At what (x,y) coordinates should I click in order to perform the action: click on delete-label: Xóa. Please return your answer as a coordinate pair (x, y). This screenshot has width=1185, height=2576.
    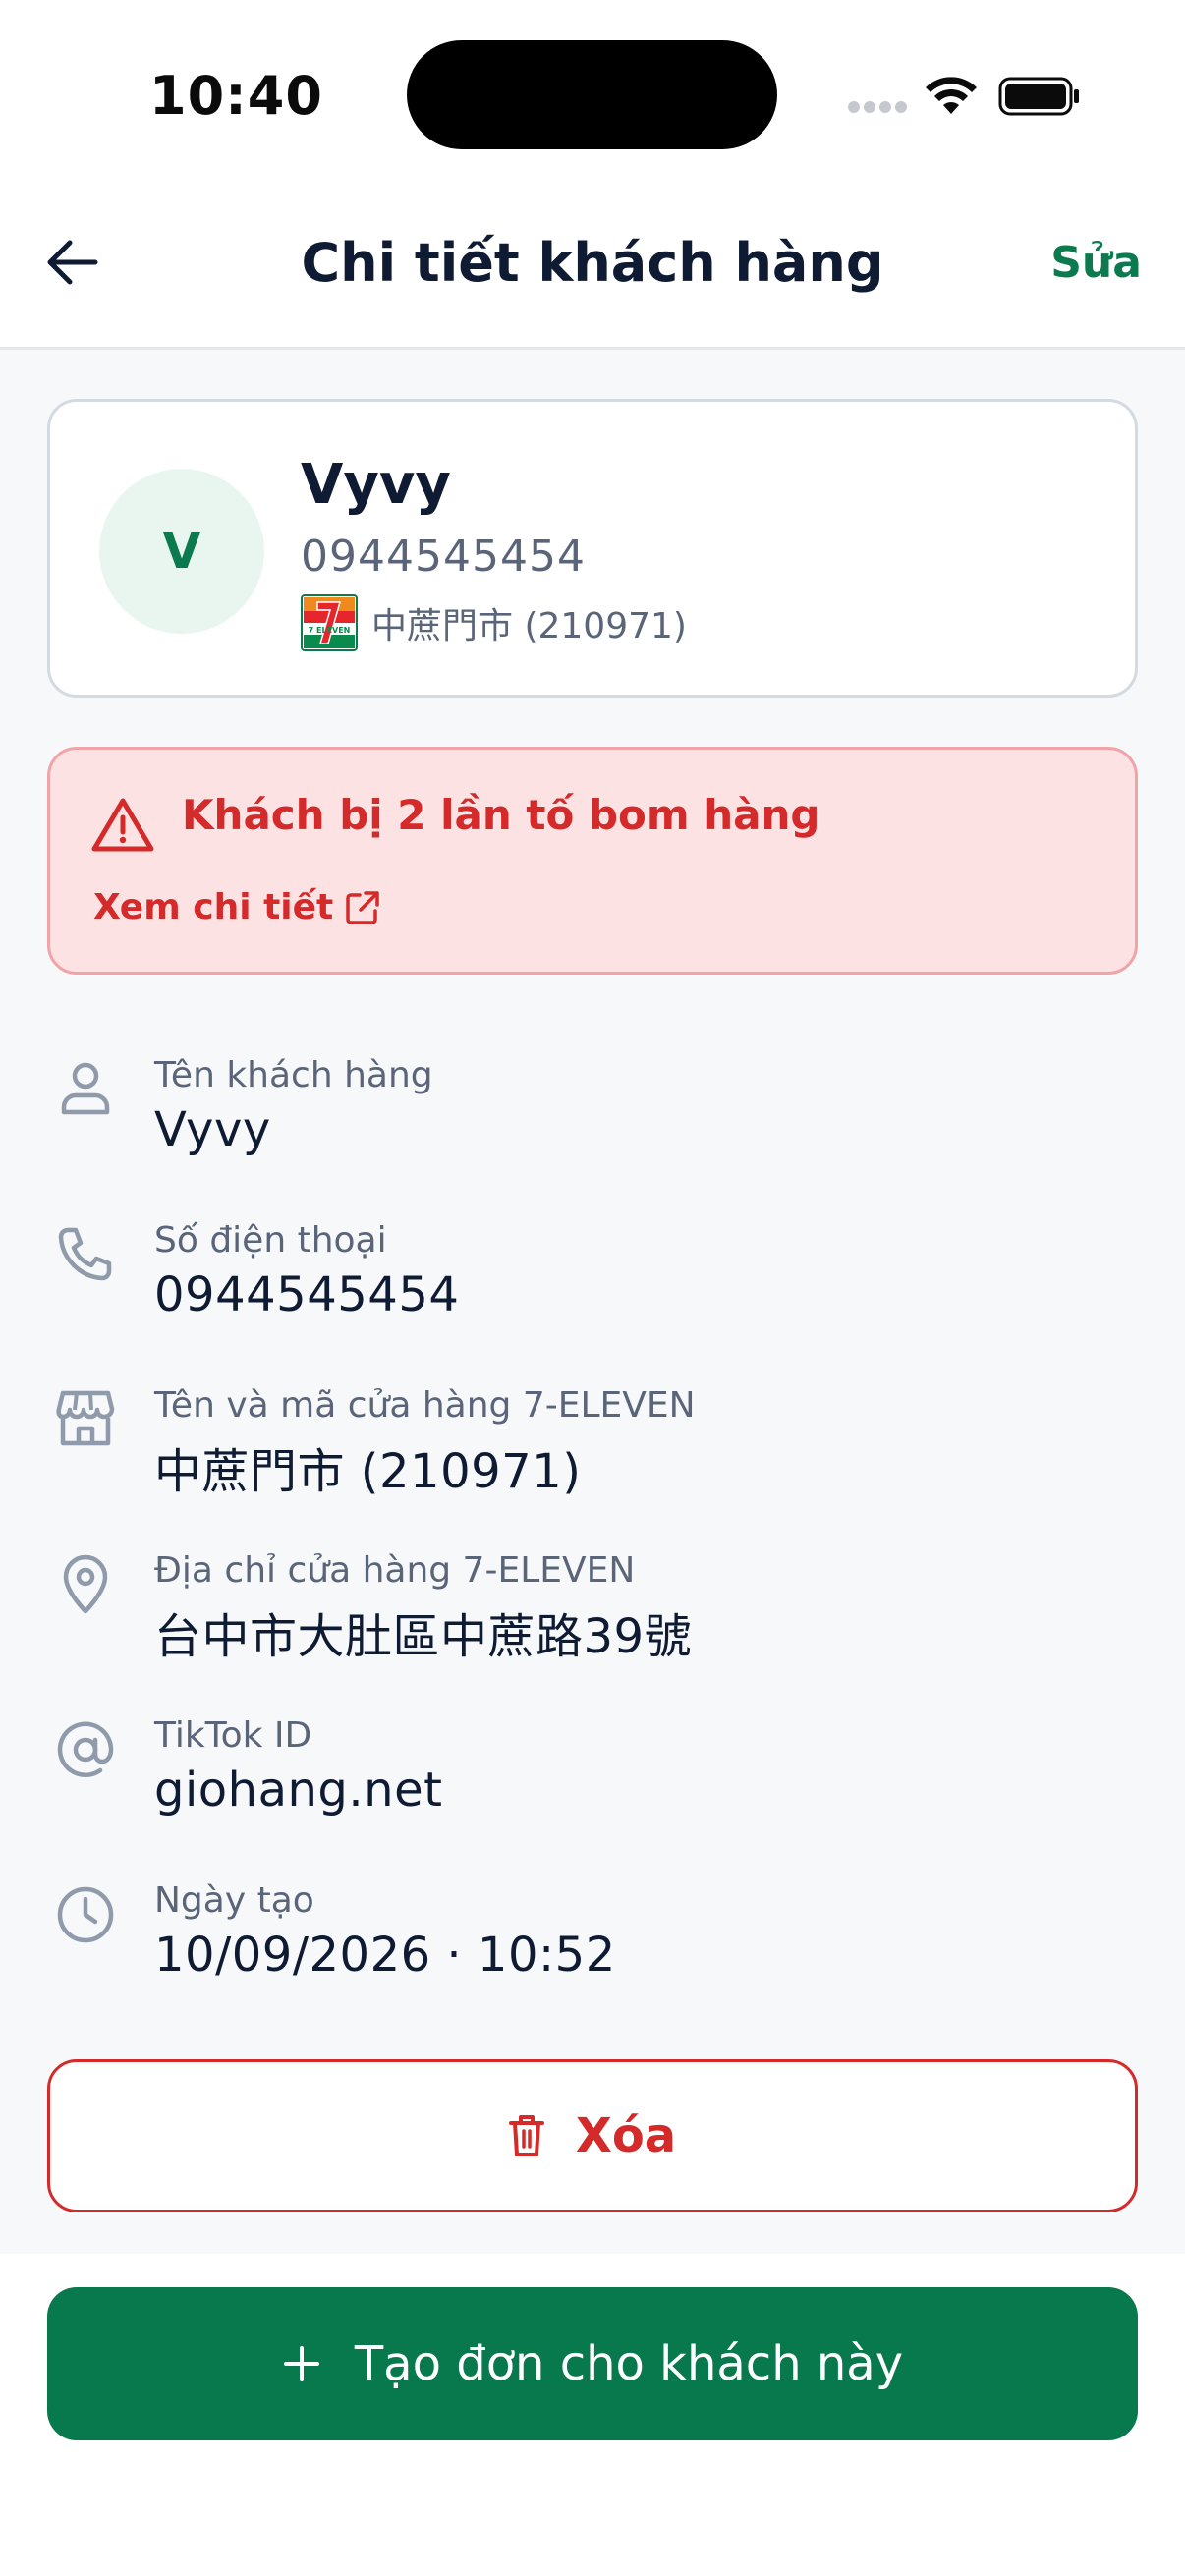
    Looking at the image, I should click on (626, 2135).